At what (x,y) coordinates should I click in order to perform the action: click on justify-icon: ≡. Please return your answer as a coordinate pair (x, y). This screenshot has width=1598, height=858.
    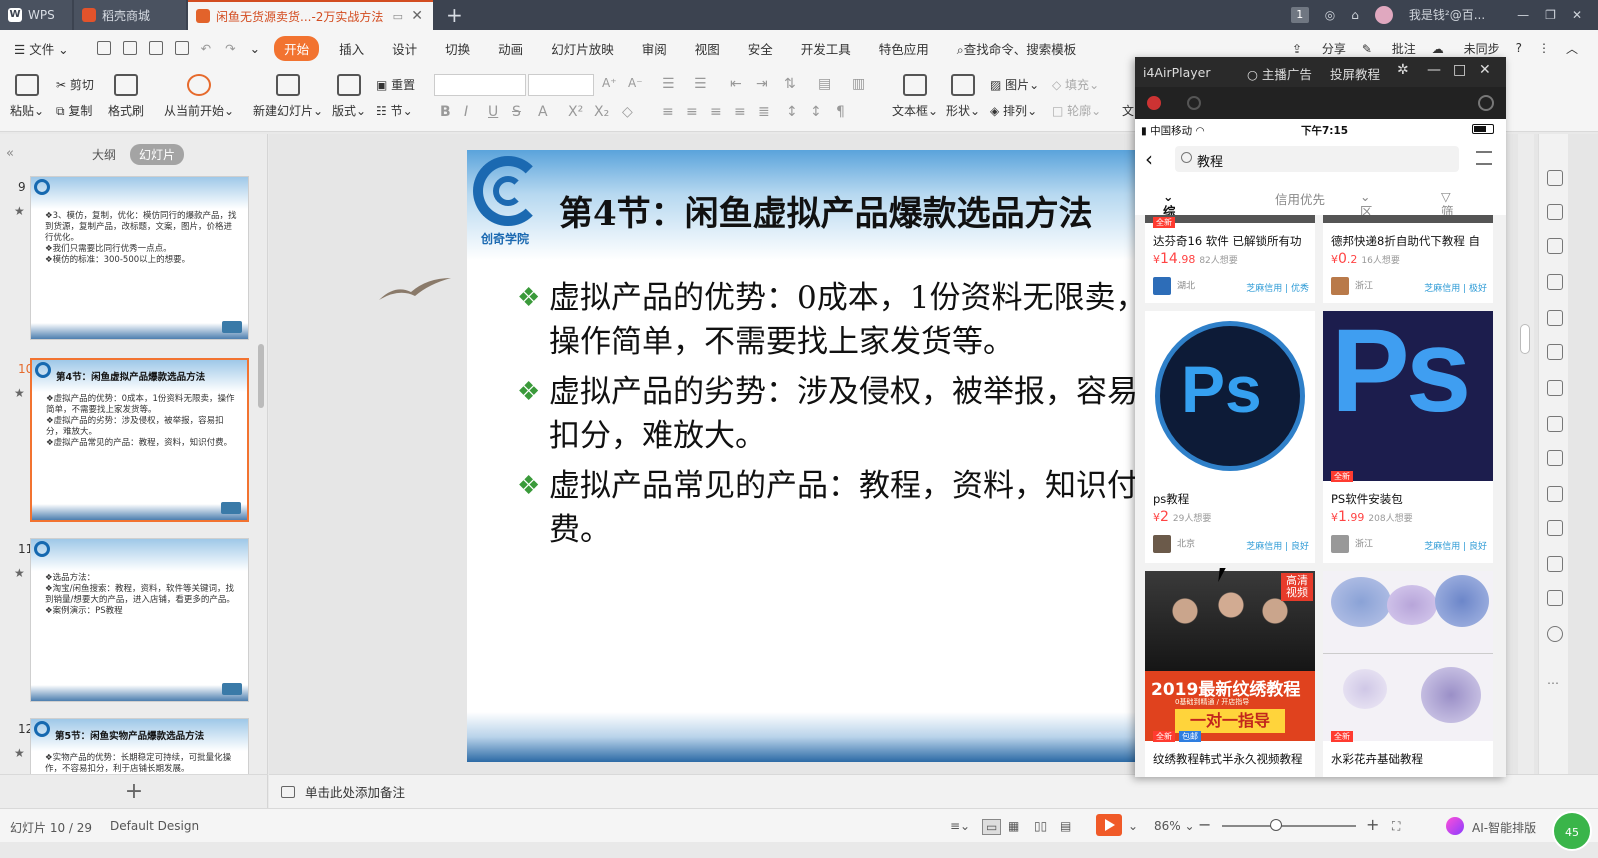
    Looking at the image, I should click on (740, 112).